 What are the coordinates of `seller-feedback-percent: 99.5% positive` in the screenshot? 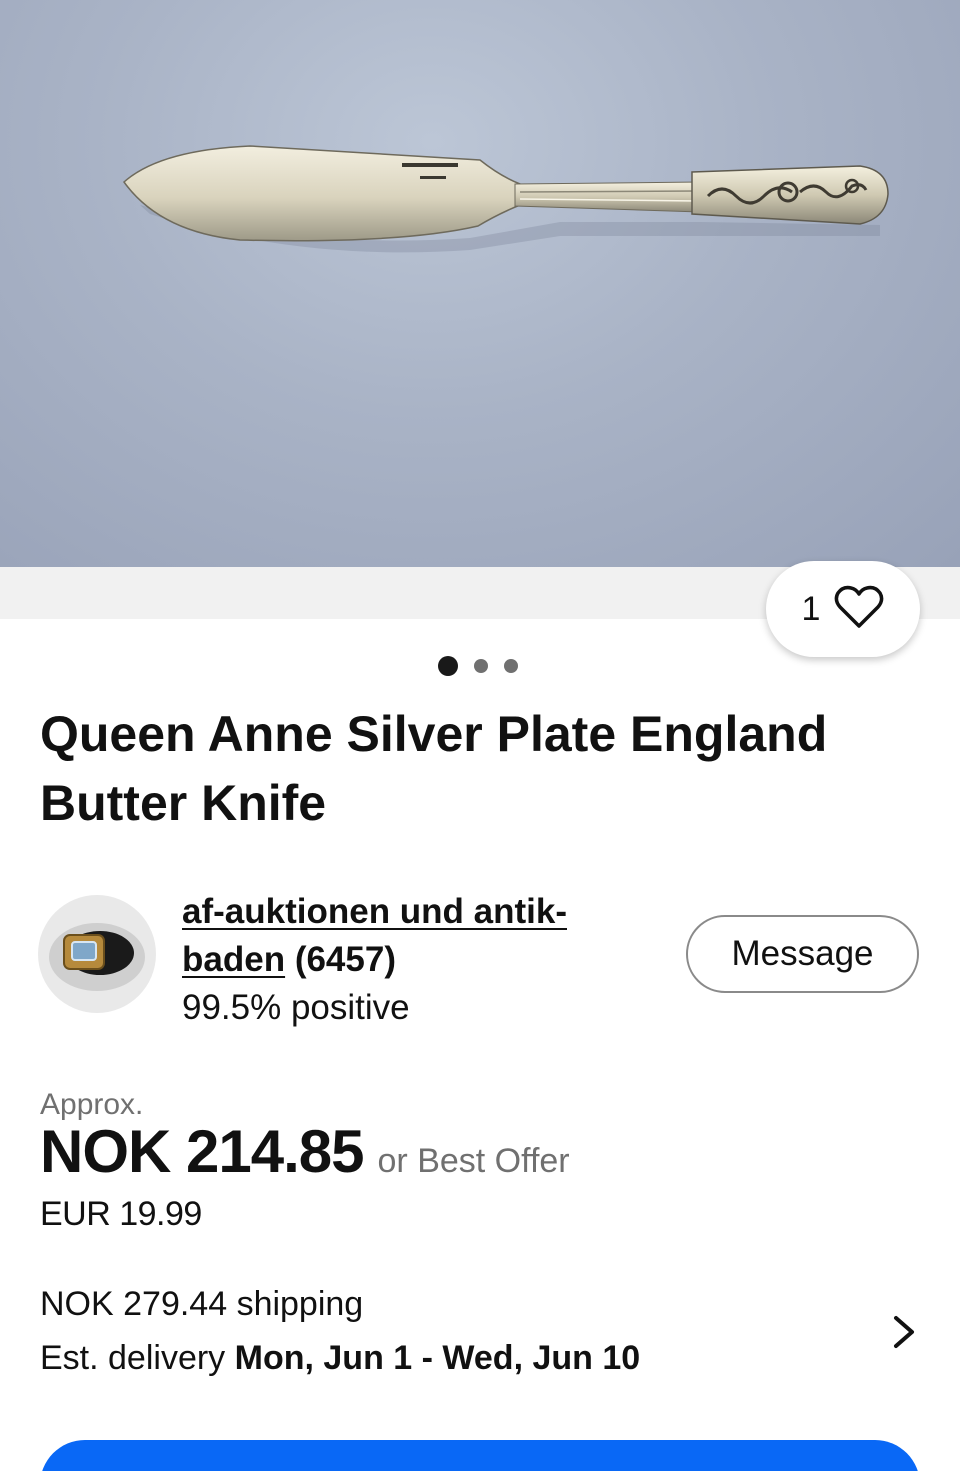 It's located at (296, 1007).